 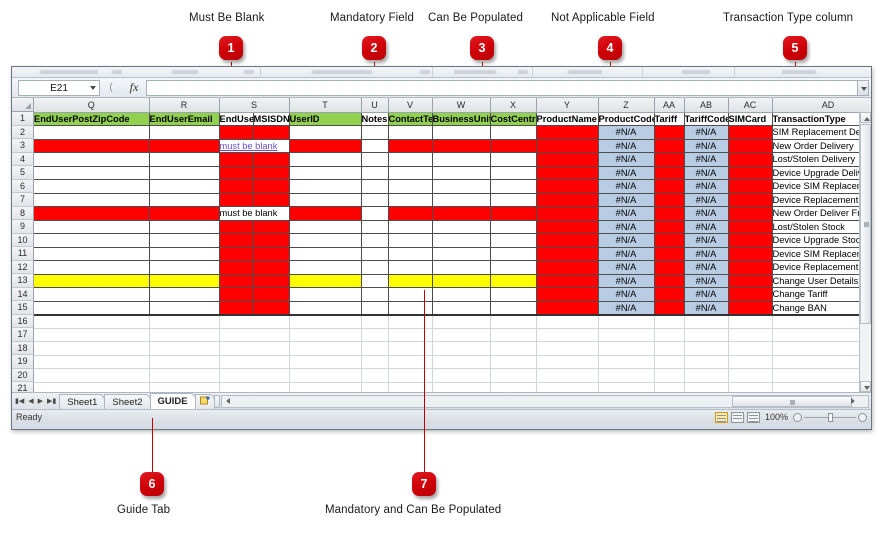 What do you see at coordinates (567, 105) in the screenshot?
I see `column-header-y: Y` at bounding box center [567, 105].